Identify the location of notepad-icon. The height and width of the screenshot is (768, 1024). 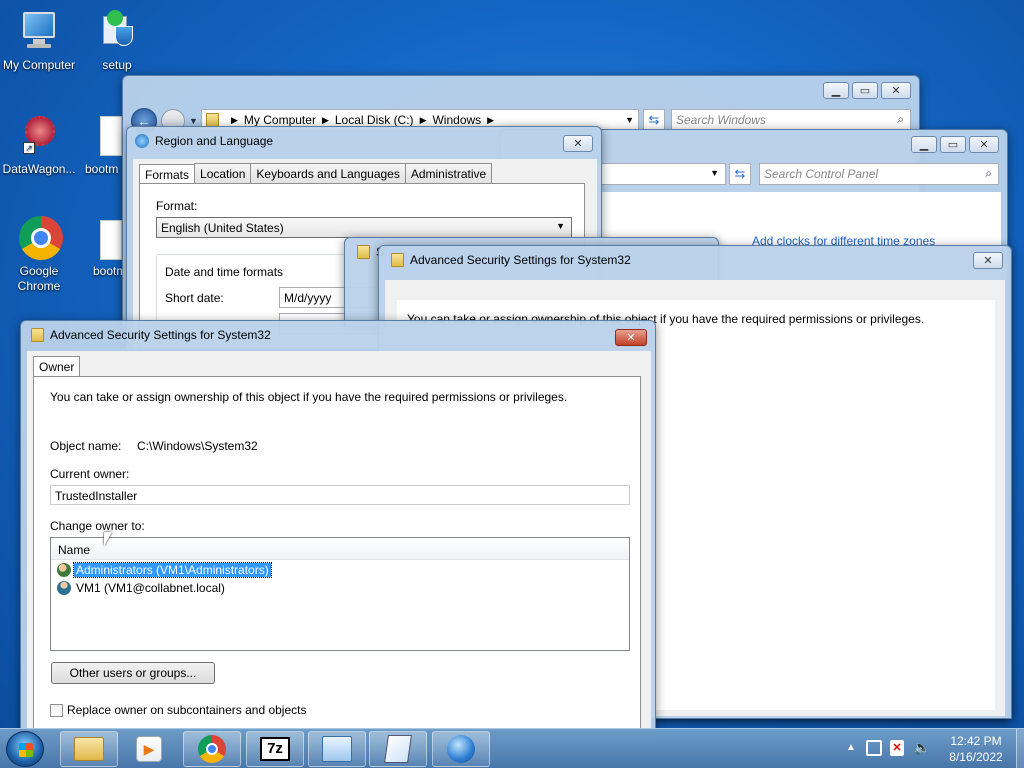
(398, 749).